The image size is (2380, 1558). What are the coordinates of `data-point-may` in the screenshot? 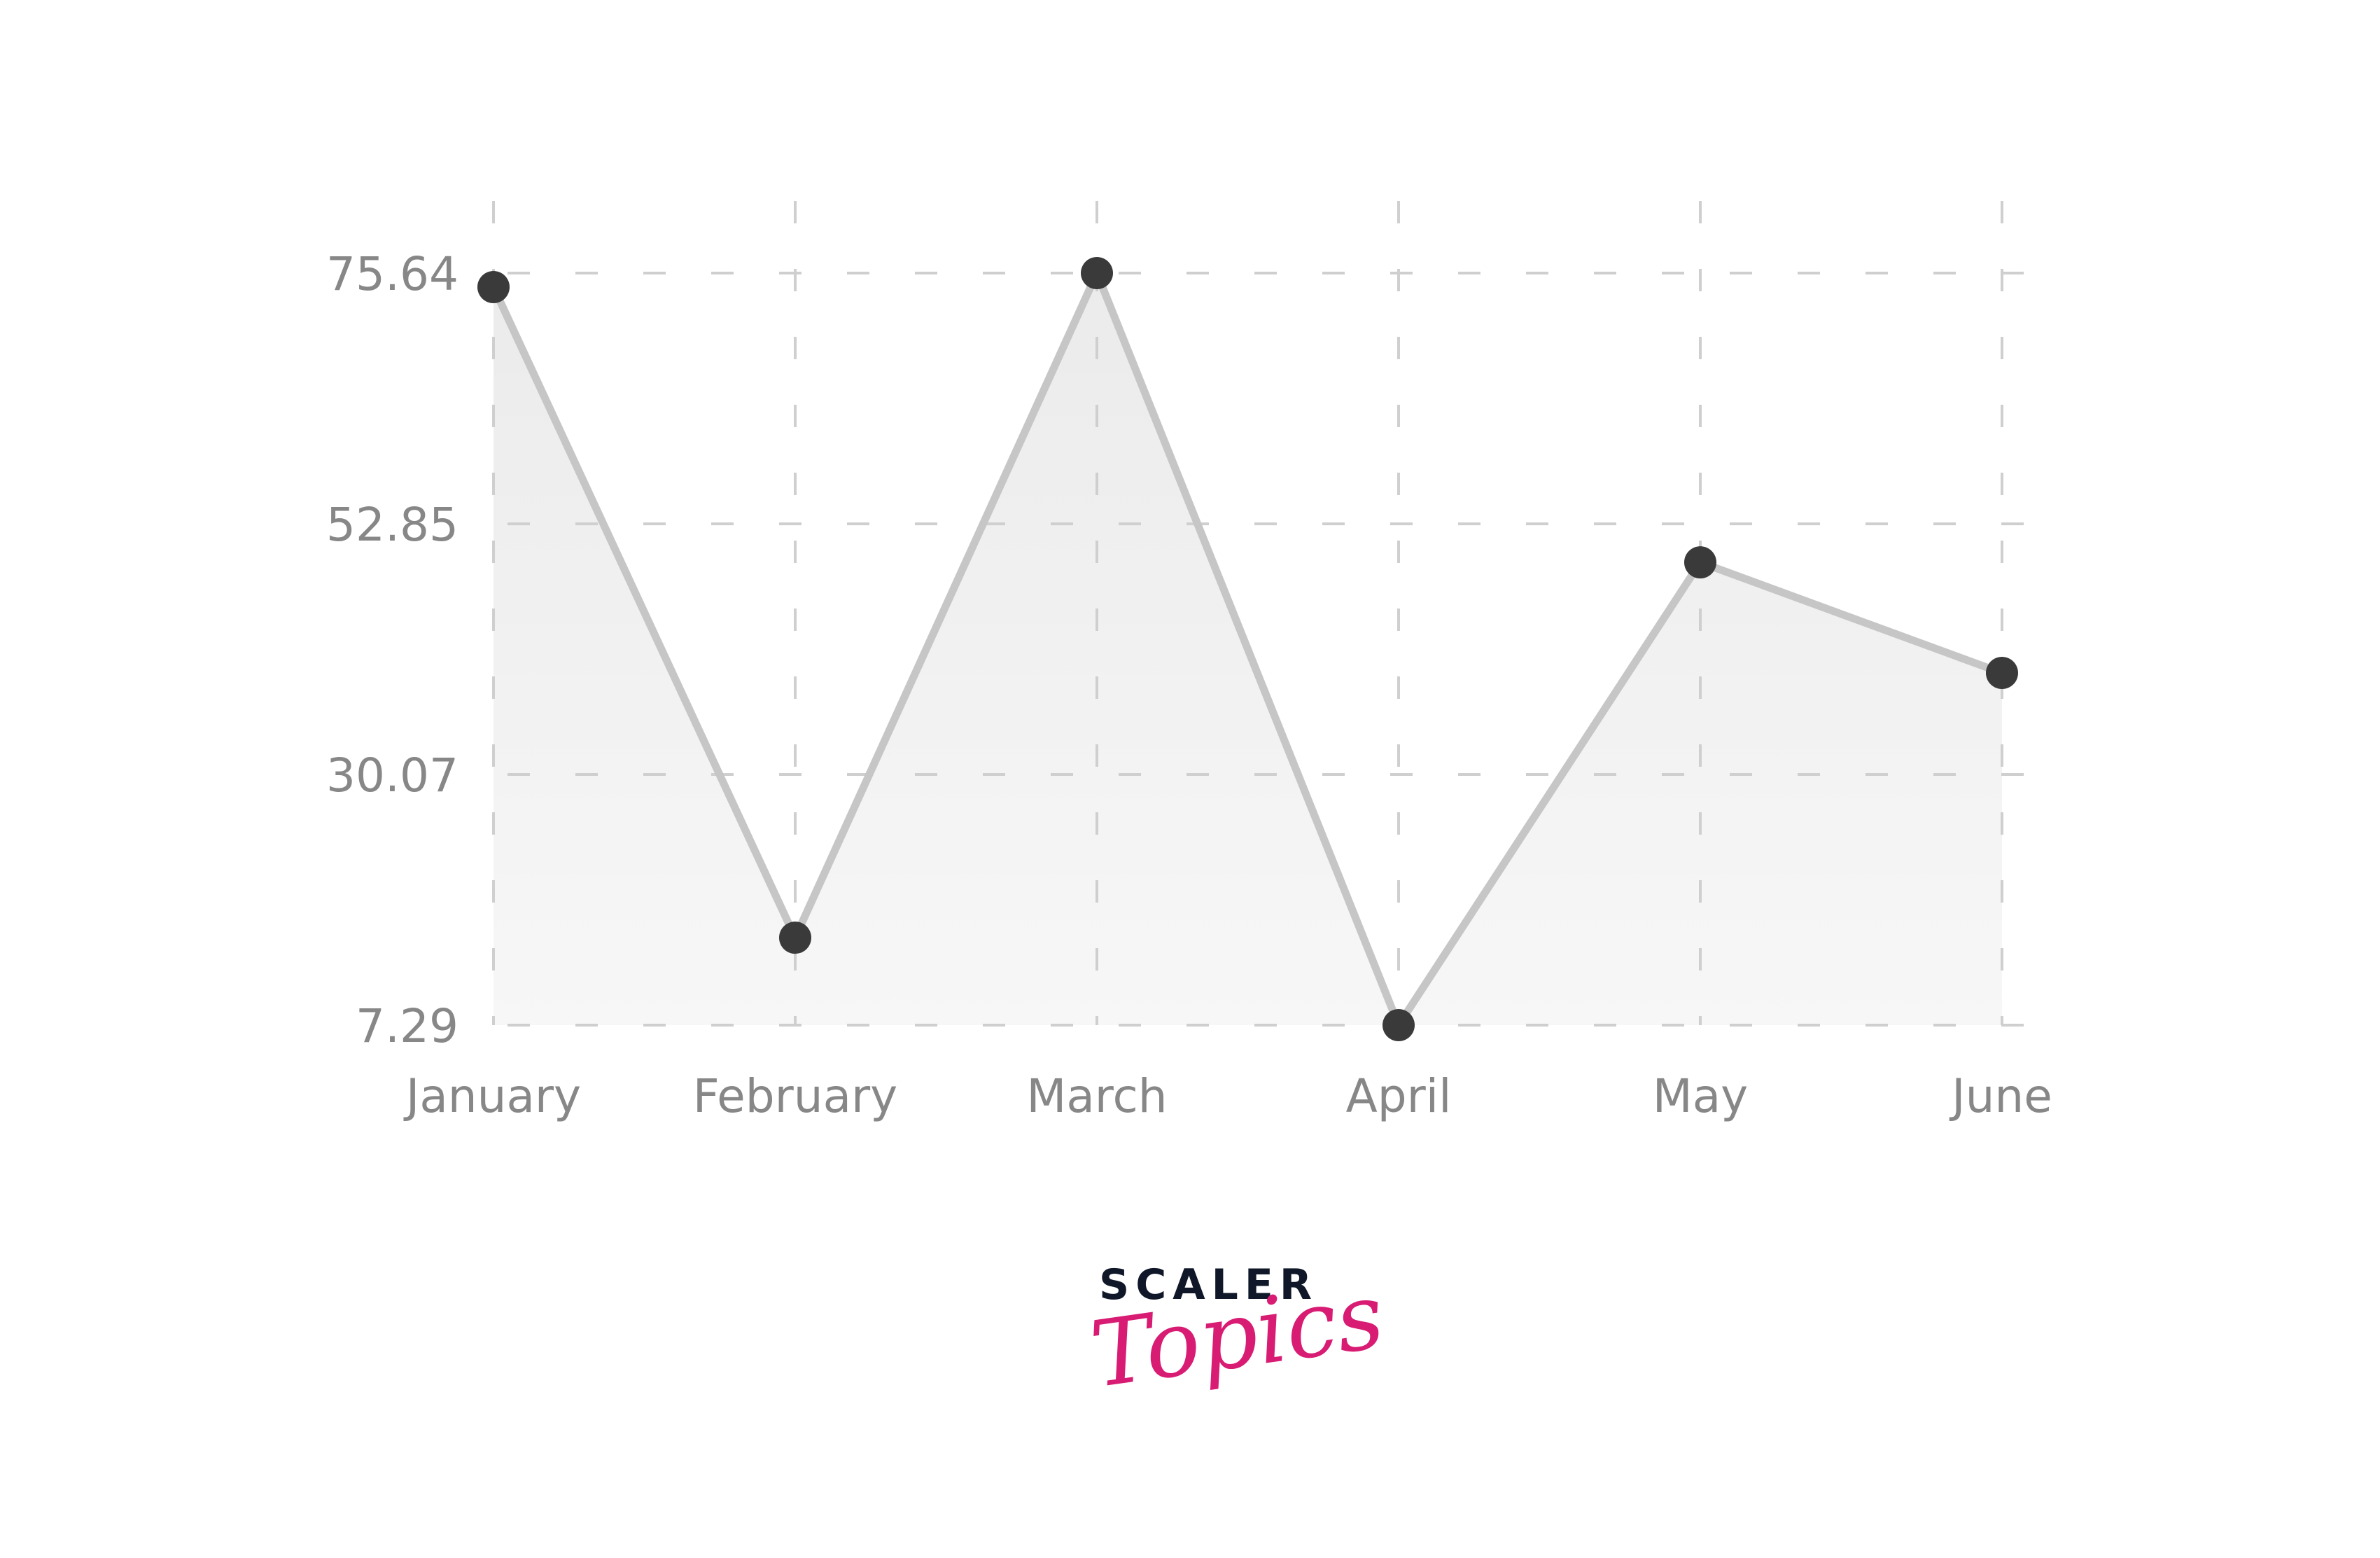 It's located at (1700, 562).